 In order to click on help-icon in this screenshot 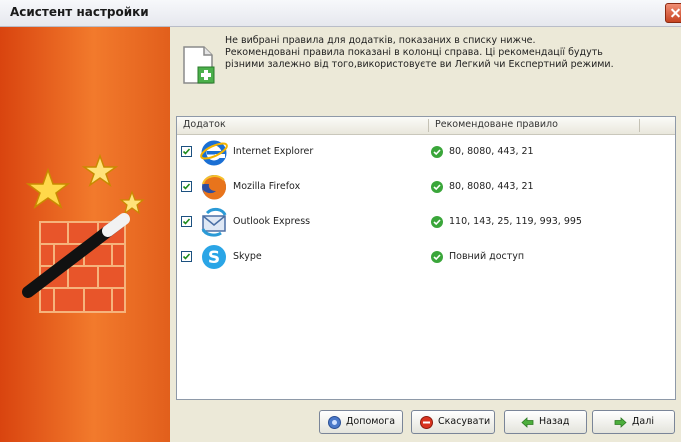, I will do `click(334, 422)`.